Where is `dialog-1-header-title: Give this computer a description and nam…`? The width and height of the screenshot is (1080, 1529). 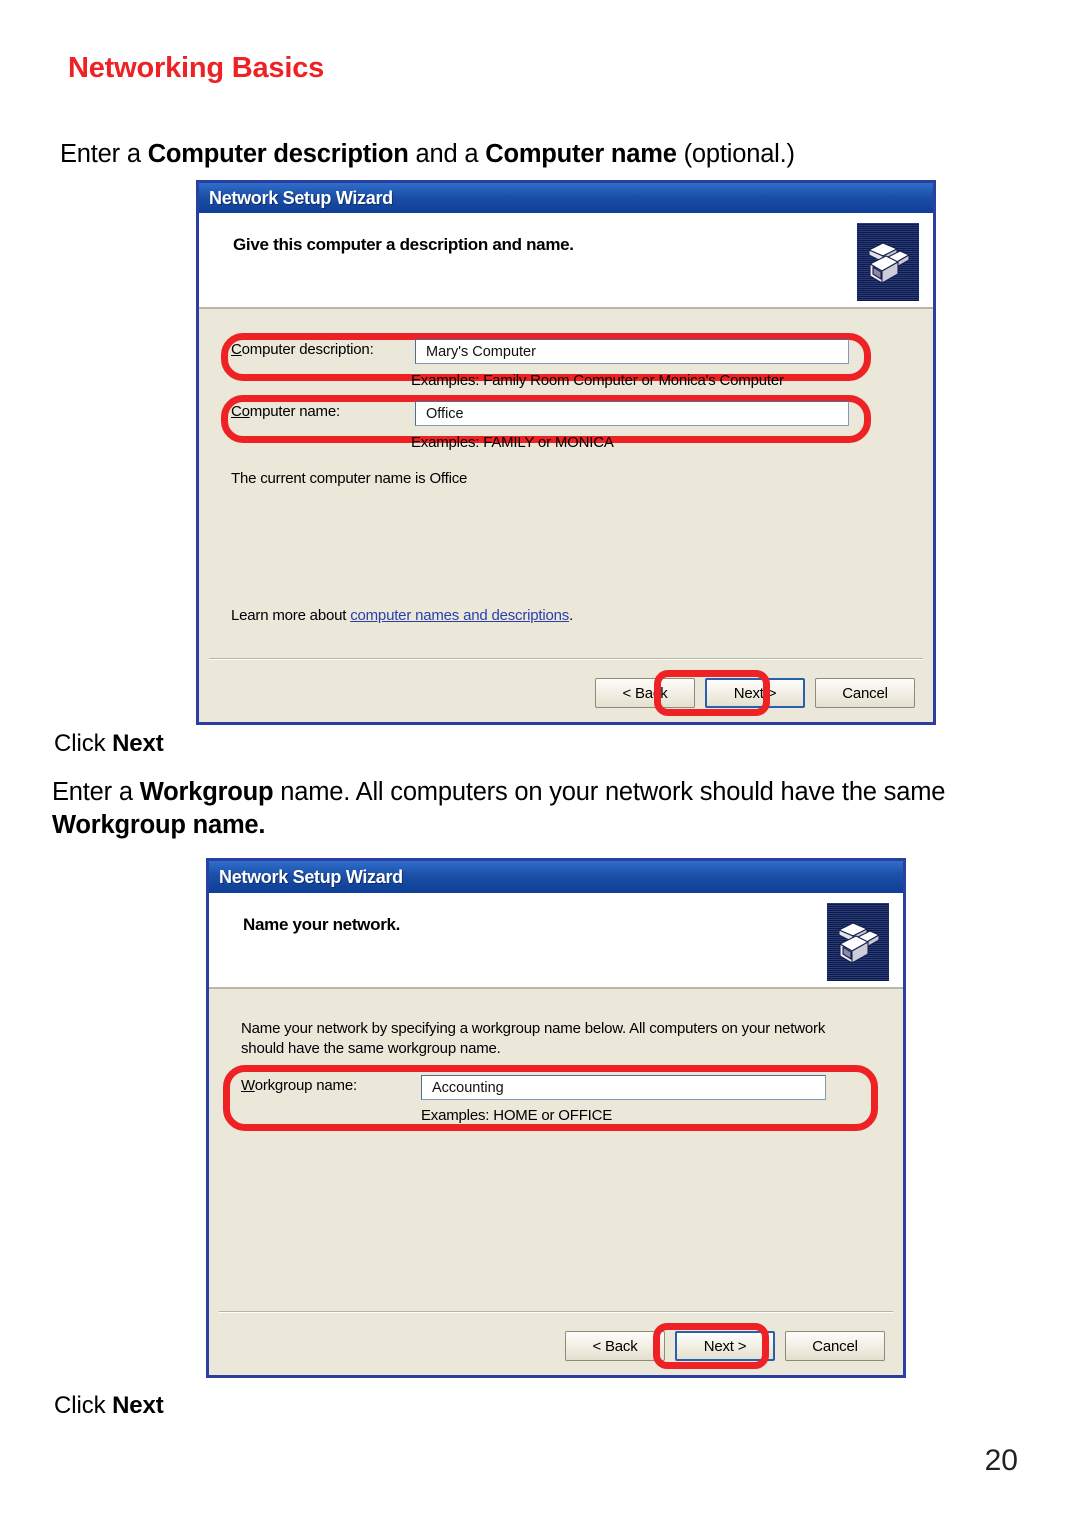 dialog-1-header-title: Give this computer a description and nam… is located at coordinates (403, 244).